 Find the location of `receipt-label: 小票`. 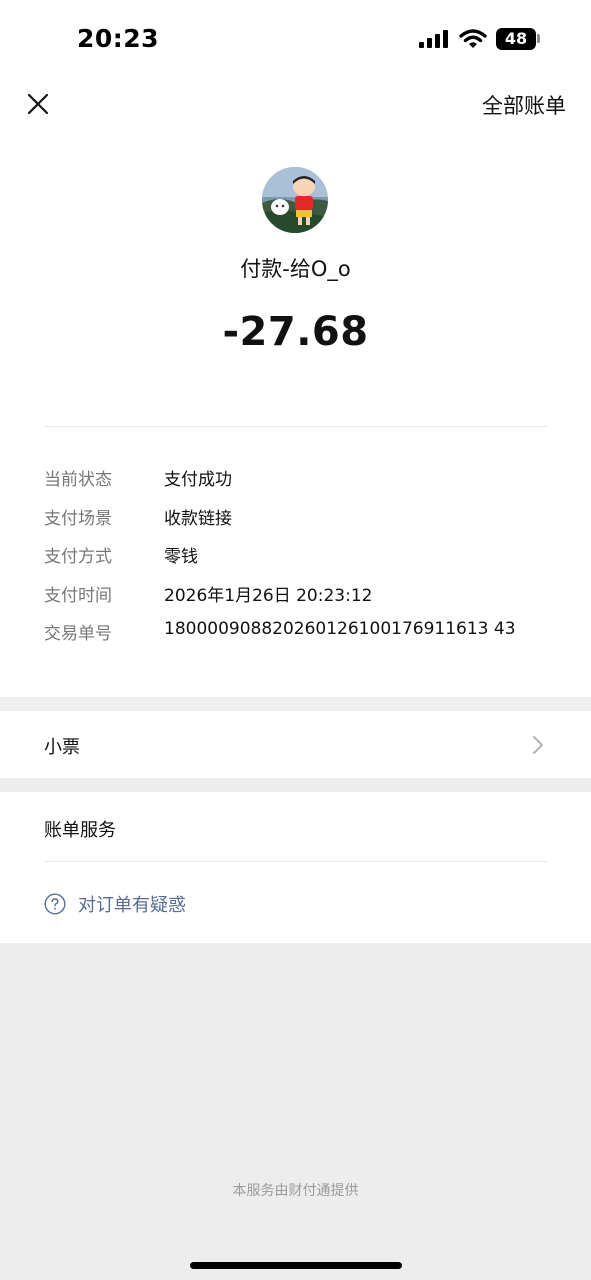

receipt-label: 小票 is located at coordinates (62, 747).